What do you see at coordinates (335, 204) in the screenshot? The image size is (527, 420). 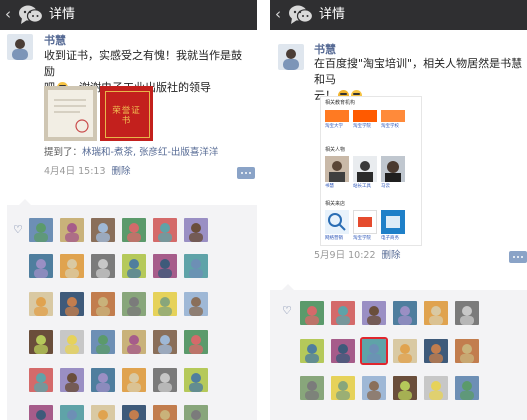 I see `search-section-title: 相关来店` at bounding box center [335, 204].